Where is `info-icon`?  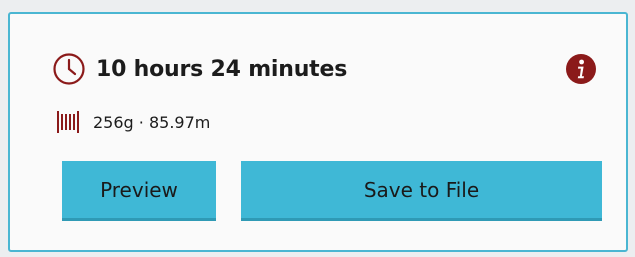 info-icon is located at coordinates (581, 69).